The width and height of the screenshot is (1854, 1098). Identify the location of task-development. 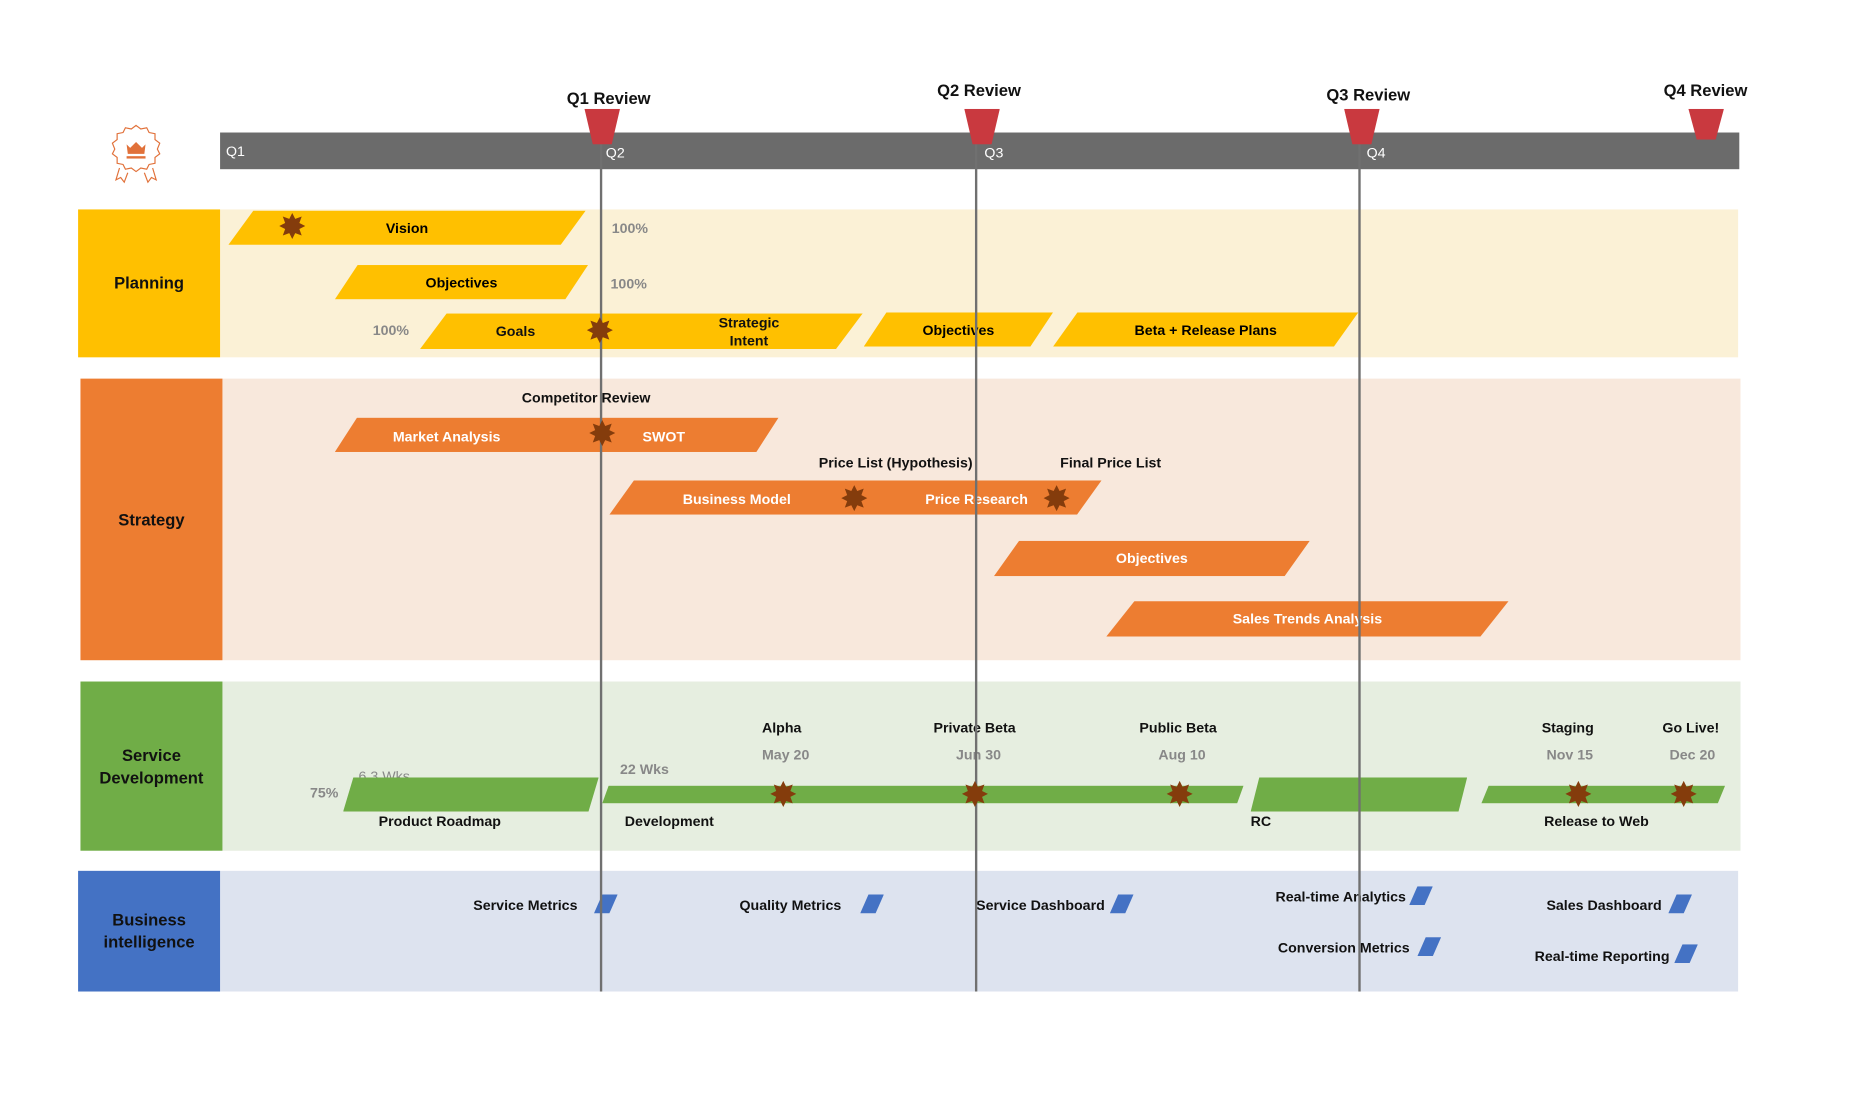
(923, 794).